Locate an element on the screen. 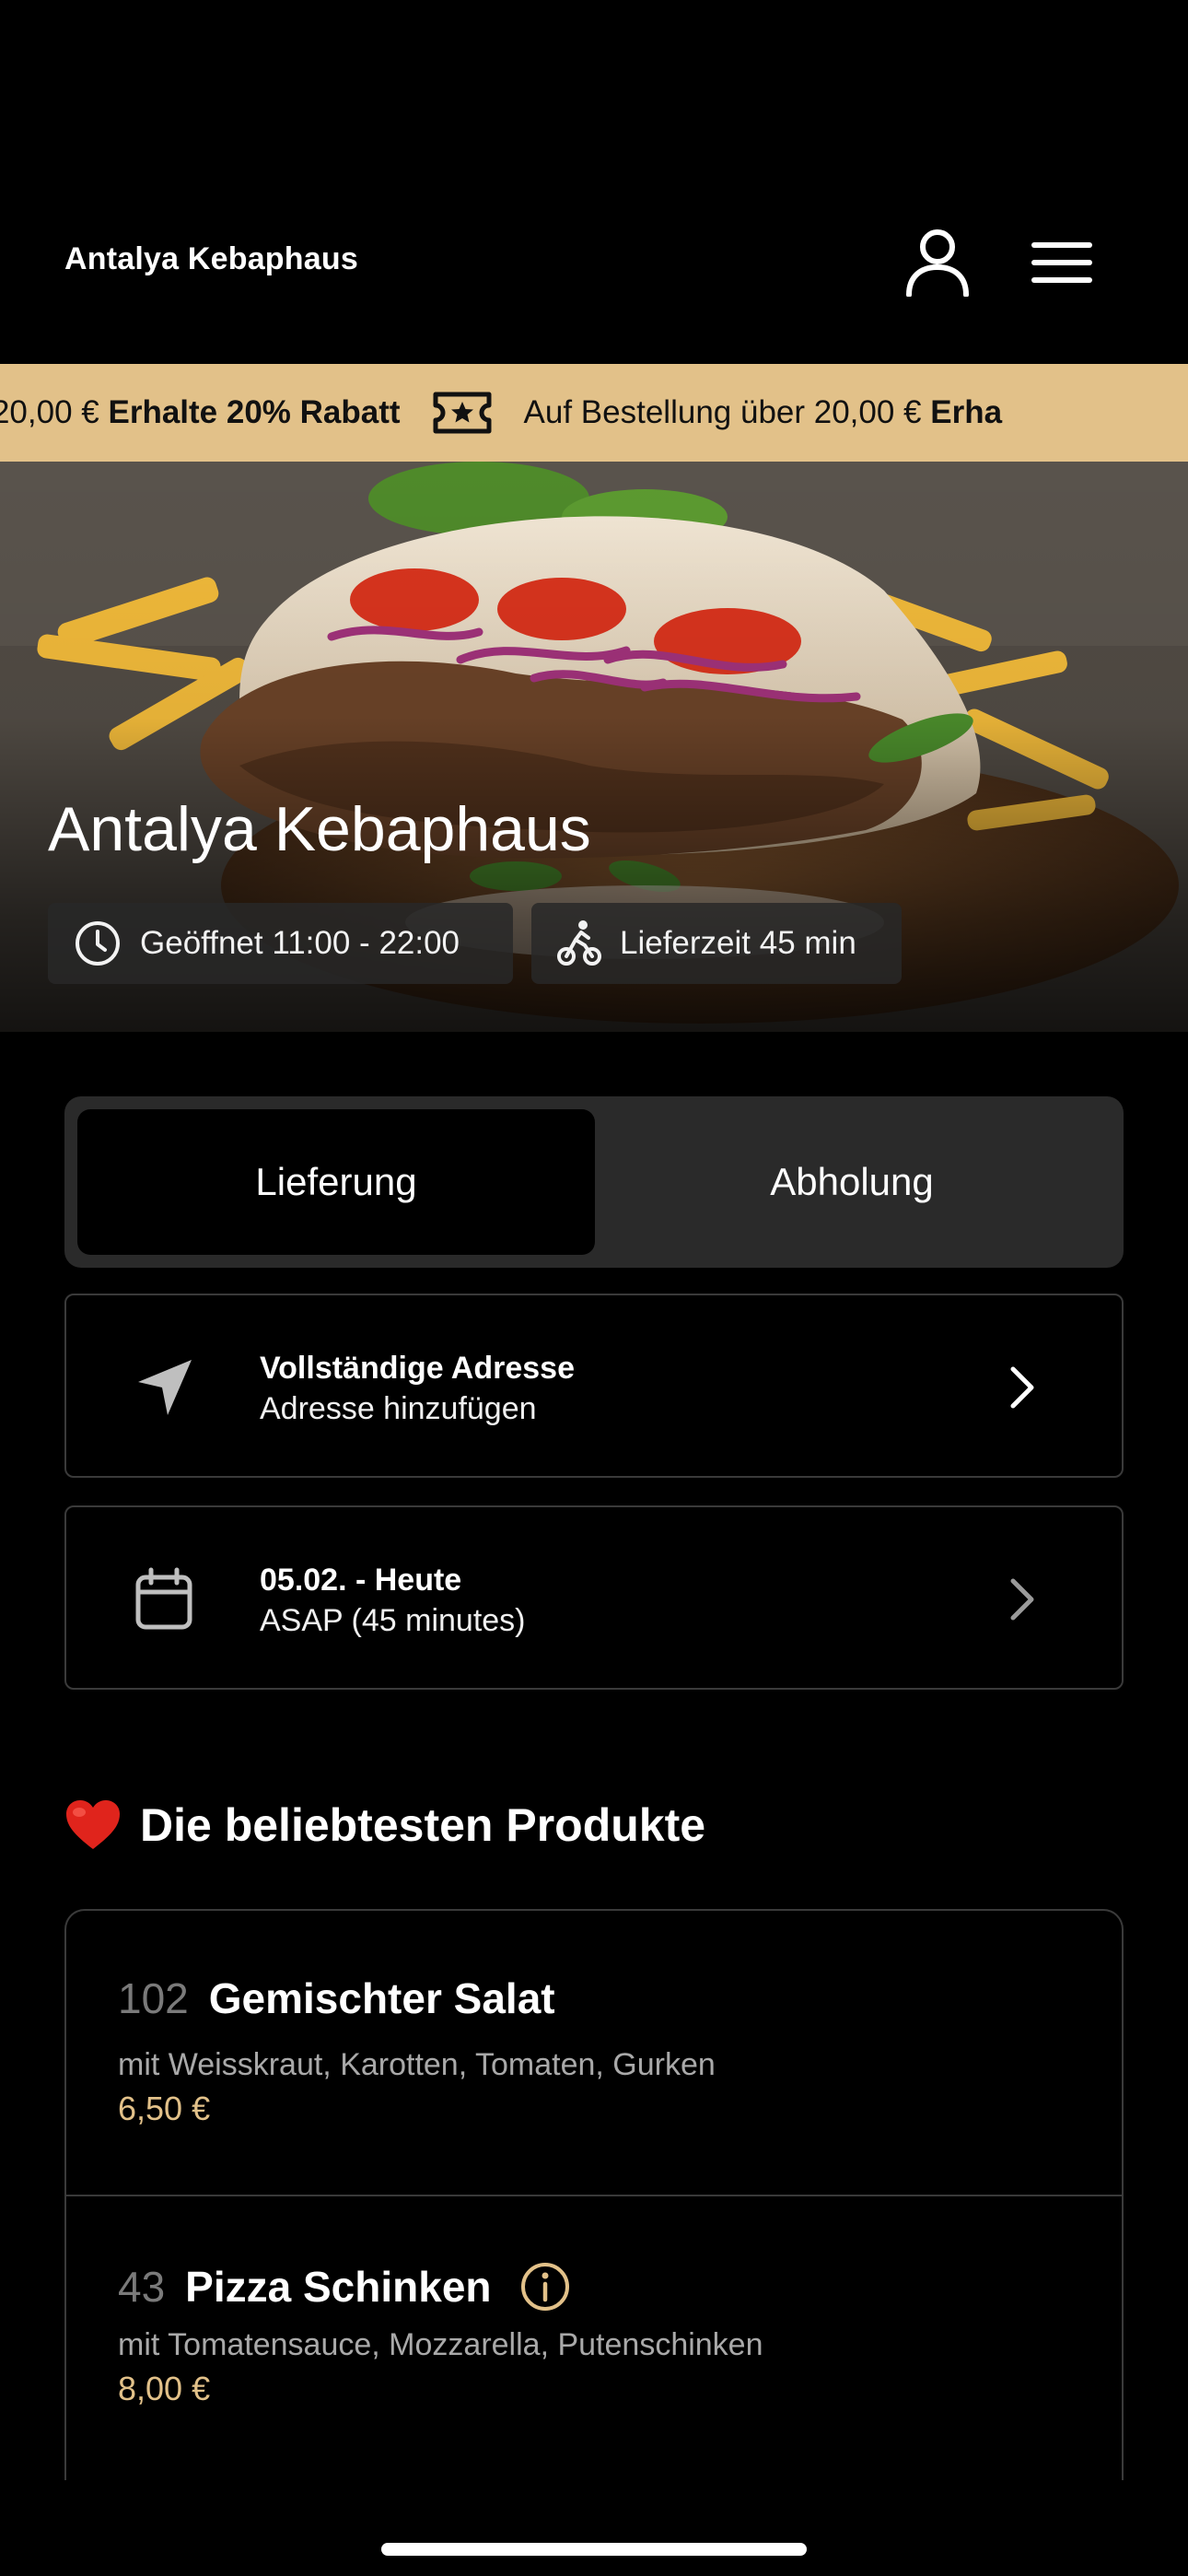 The height and width of the screenshot is (2576, 1188). location-arrow-icon is located at coordinates (165, 1387).